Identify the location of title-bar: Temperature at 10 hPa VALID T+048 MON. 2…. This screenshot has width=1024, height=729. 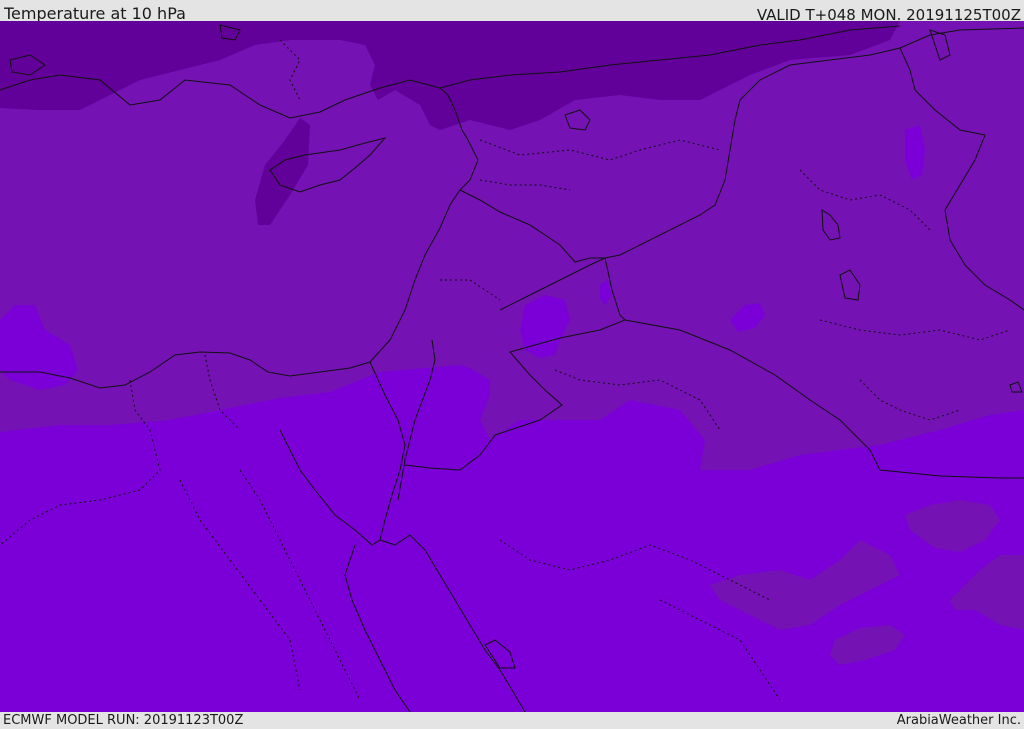
(512, 12).